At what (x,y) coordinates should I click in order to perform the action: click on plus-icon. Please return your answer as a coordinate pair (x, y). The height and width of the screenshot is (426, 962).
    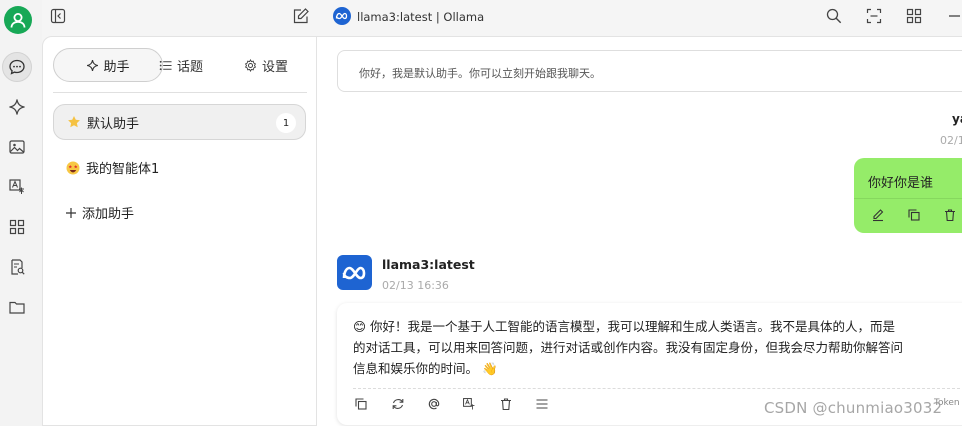
    Looking at the image, I should click on (71, 213).